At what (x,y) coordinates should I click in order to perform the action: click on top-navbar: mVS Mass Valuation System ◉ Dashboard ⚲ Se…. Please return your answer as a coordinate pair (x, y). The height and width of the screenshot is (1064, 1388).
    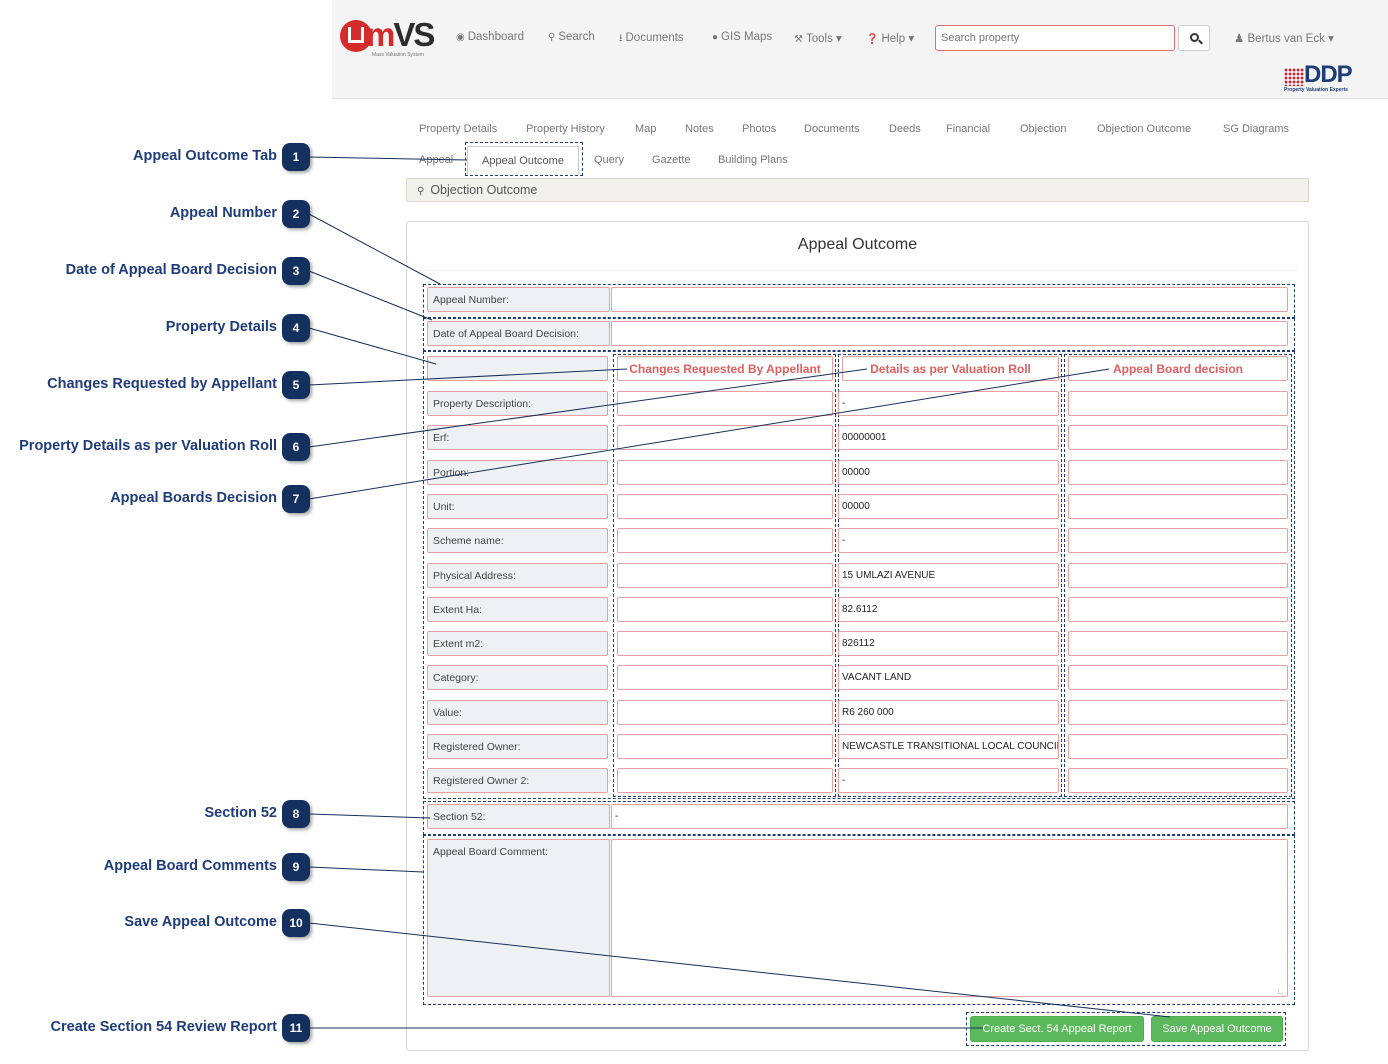
    Looking at the image, I should click on (860, 49).